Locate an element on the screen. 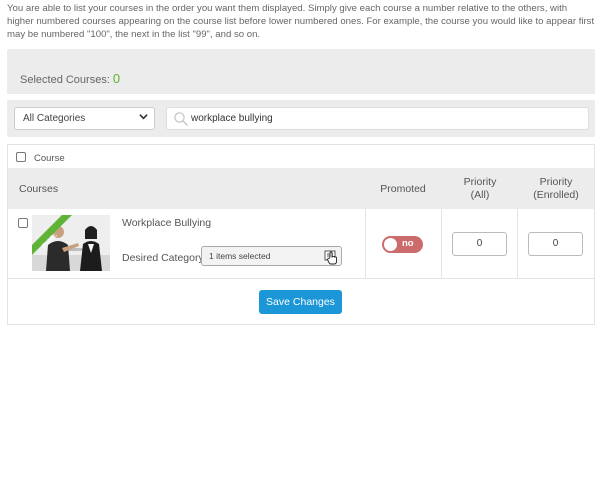 Image resolution: width=600 pixels, height=479 pixels. selected-courses-count: 0 is located at coordinates (116, 78).